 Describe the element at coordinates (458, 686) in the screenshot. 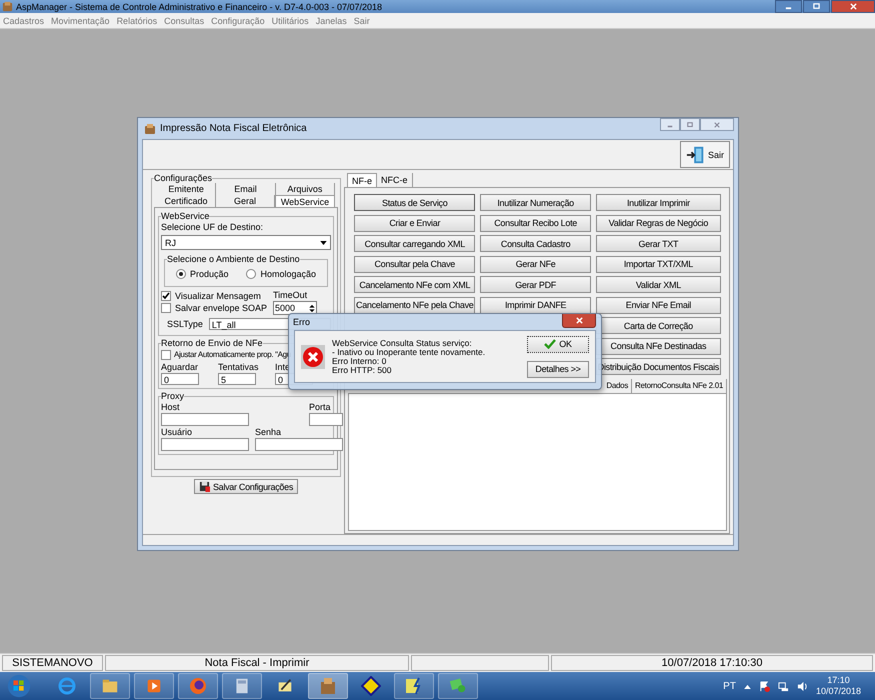

I see `shapes-icon` at that location.